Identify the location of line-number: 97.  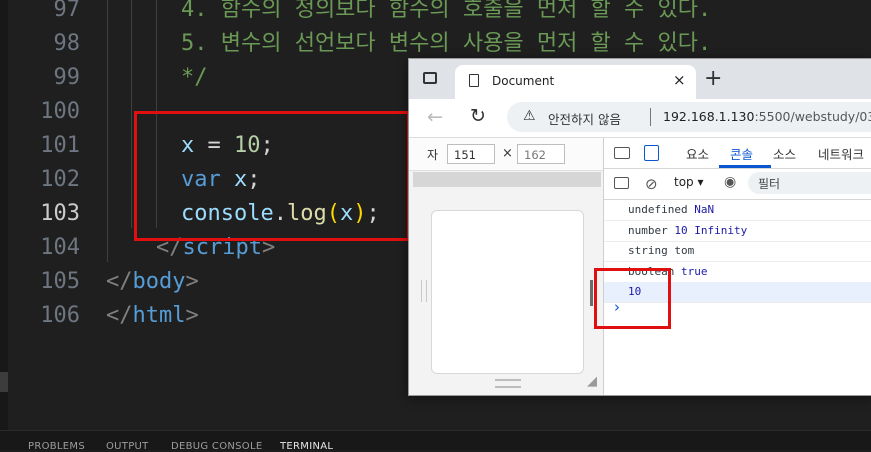
(67, 11).